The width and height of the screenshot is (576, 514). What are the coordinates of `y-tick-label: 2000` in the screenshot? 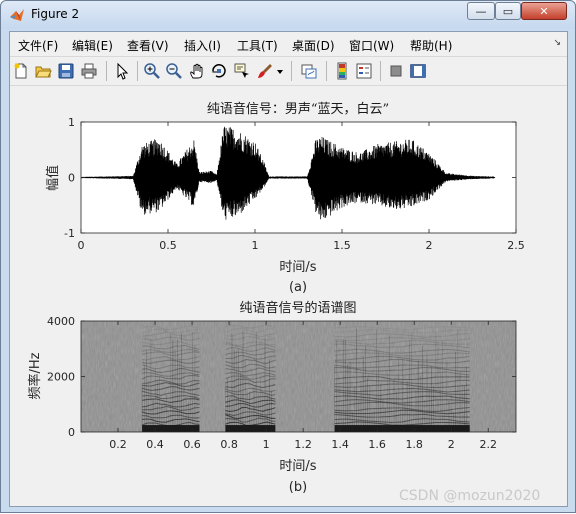 It's located at (61, 377).